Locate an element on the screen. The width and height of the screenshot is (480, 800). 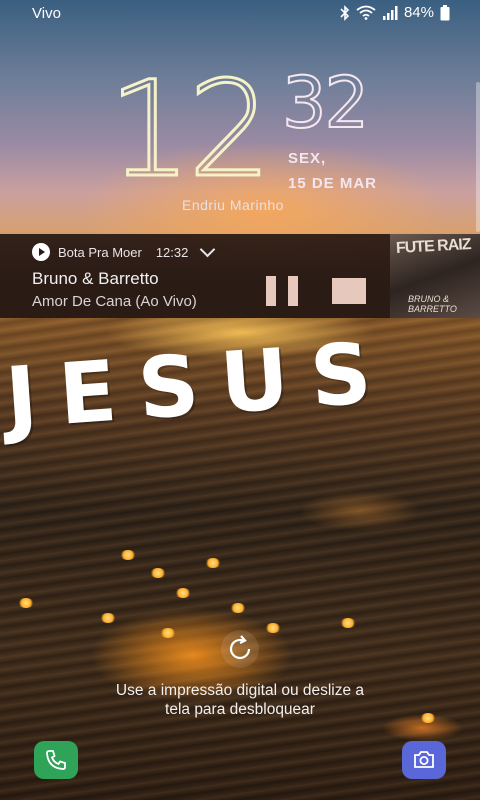
battery-icon is located at coordinates (445, 12).